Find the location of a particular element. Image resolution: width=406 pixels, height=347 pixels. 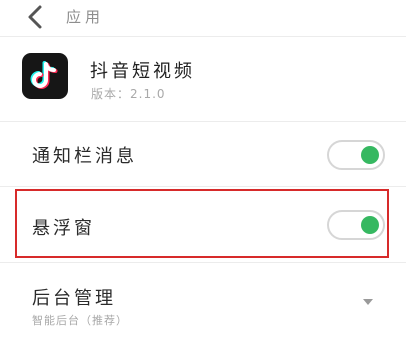

floating-window-label: 悬浮窗 is located at coordinates (63, 228).